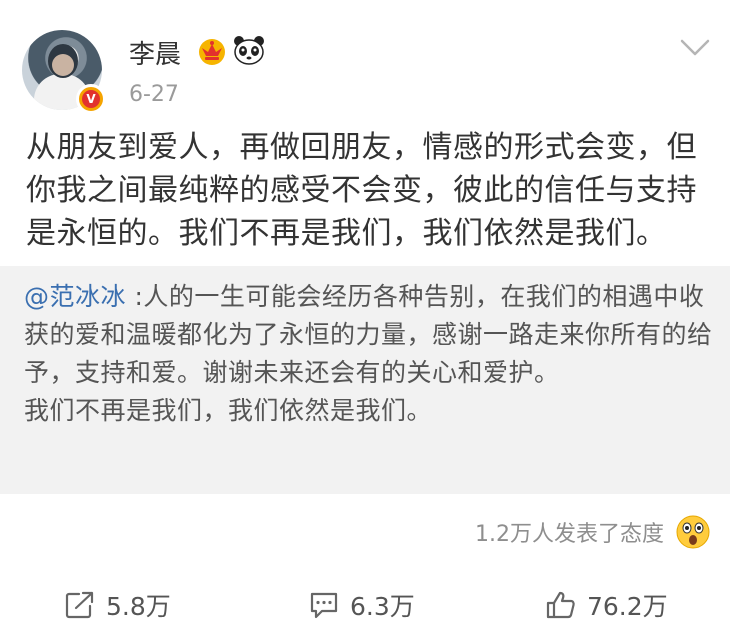 This screenshot has width=730, height=643. What do you see at coordinates (64, 72) in the screenshot?
I see `avatar: V` at bounding box center [64, 72].